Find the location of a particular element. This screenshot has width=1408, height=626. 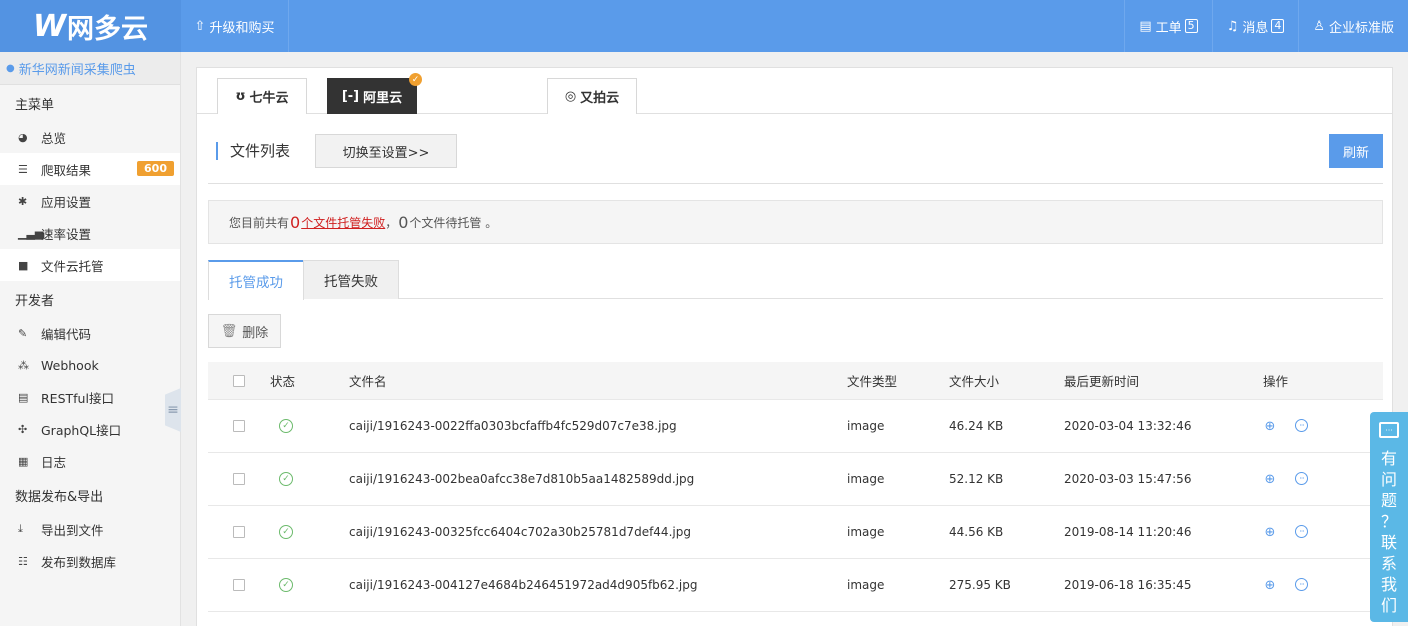

tab-upyun: ◎ 又拍云 is located at coordinates (592, 96).